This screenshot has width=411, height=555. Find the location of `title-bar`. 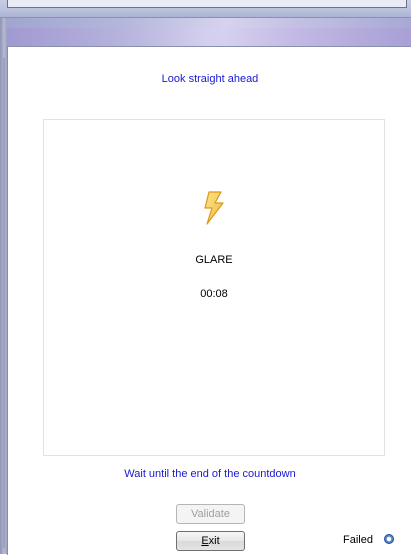

title-bar is located at coordinates (205, 32).